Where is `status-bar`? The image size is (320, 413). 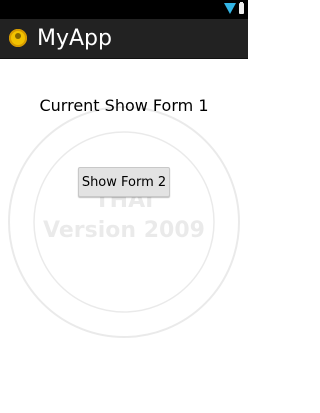 status-bar is located at coordinates (124, 9).